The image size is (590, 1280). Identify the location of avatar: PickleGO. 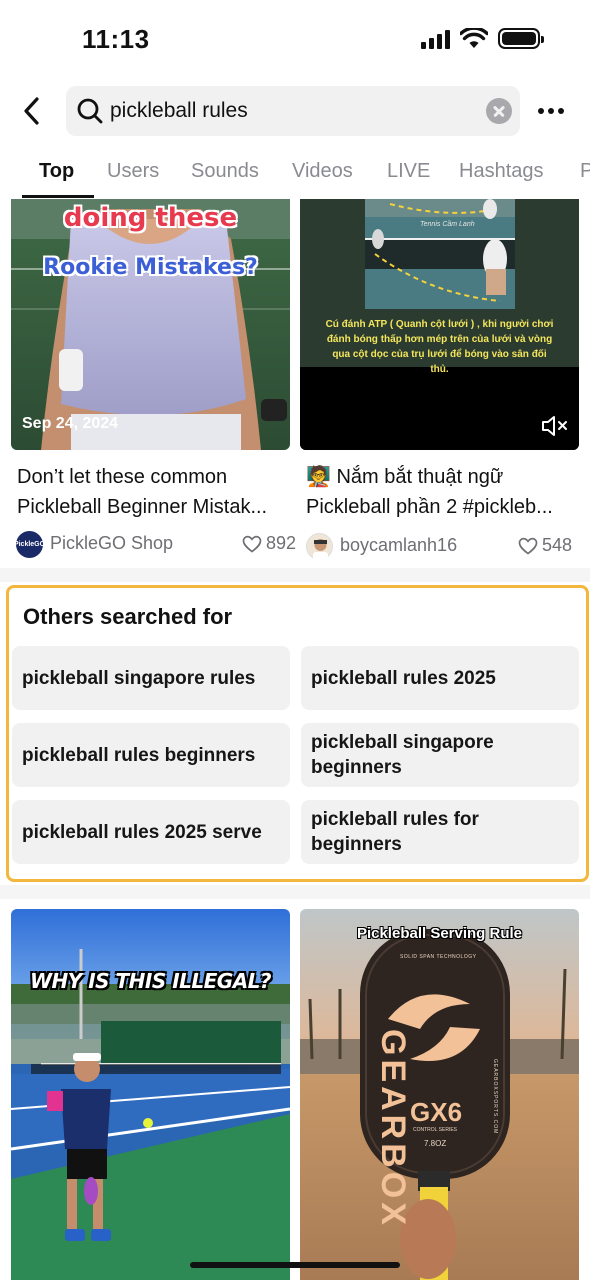
(29, 544).